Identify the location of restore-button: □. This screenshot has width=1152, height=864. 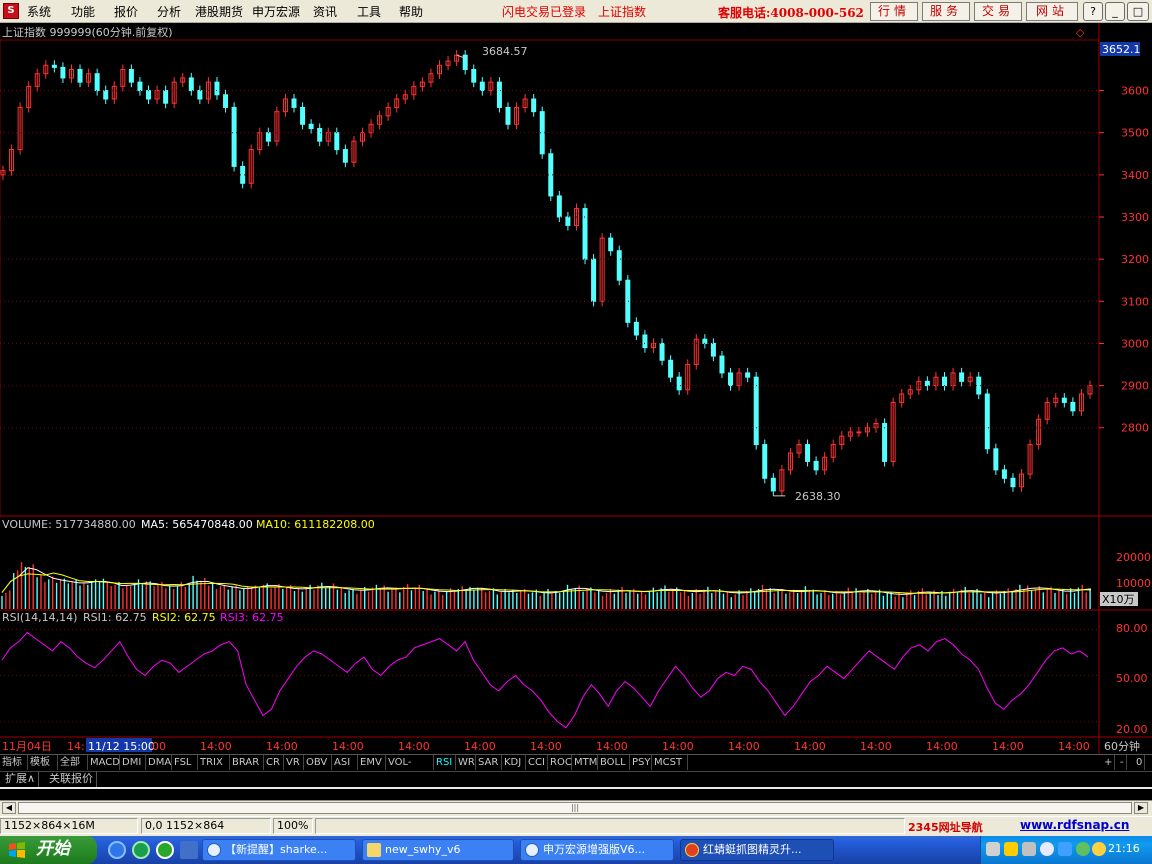
(1138, 11).